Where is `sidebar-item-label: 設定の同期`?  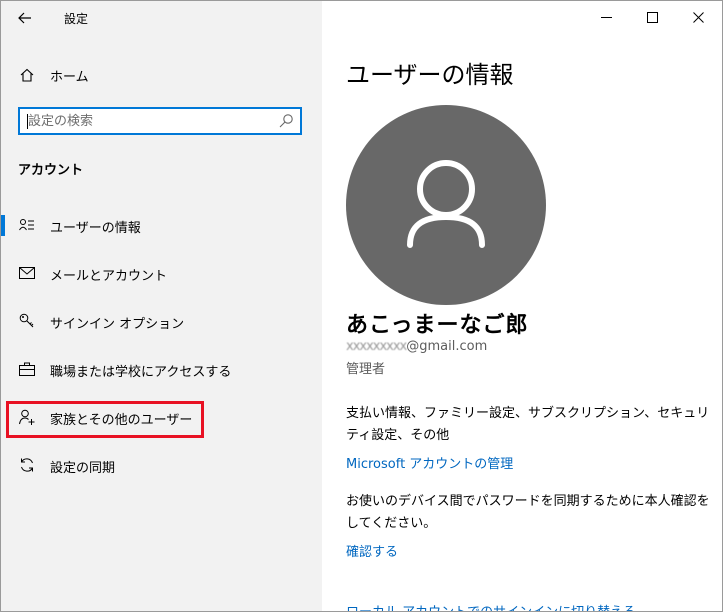 sidebar-item-label: 設定の同期 is located at coordinates (83, 468).